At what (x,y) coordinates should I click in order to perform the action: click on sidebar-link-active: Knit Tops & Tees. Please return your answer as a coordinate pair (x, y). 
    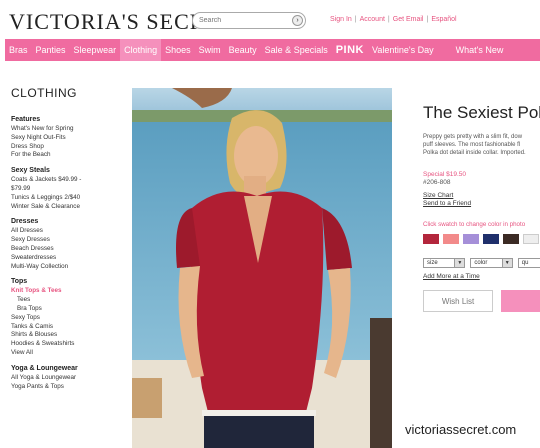
    Looking at the image, I should click on (66, 291).